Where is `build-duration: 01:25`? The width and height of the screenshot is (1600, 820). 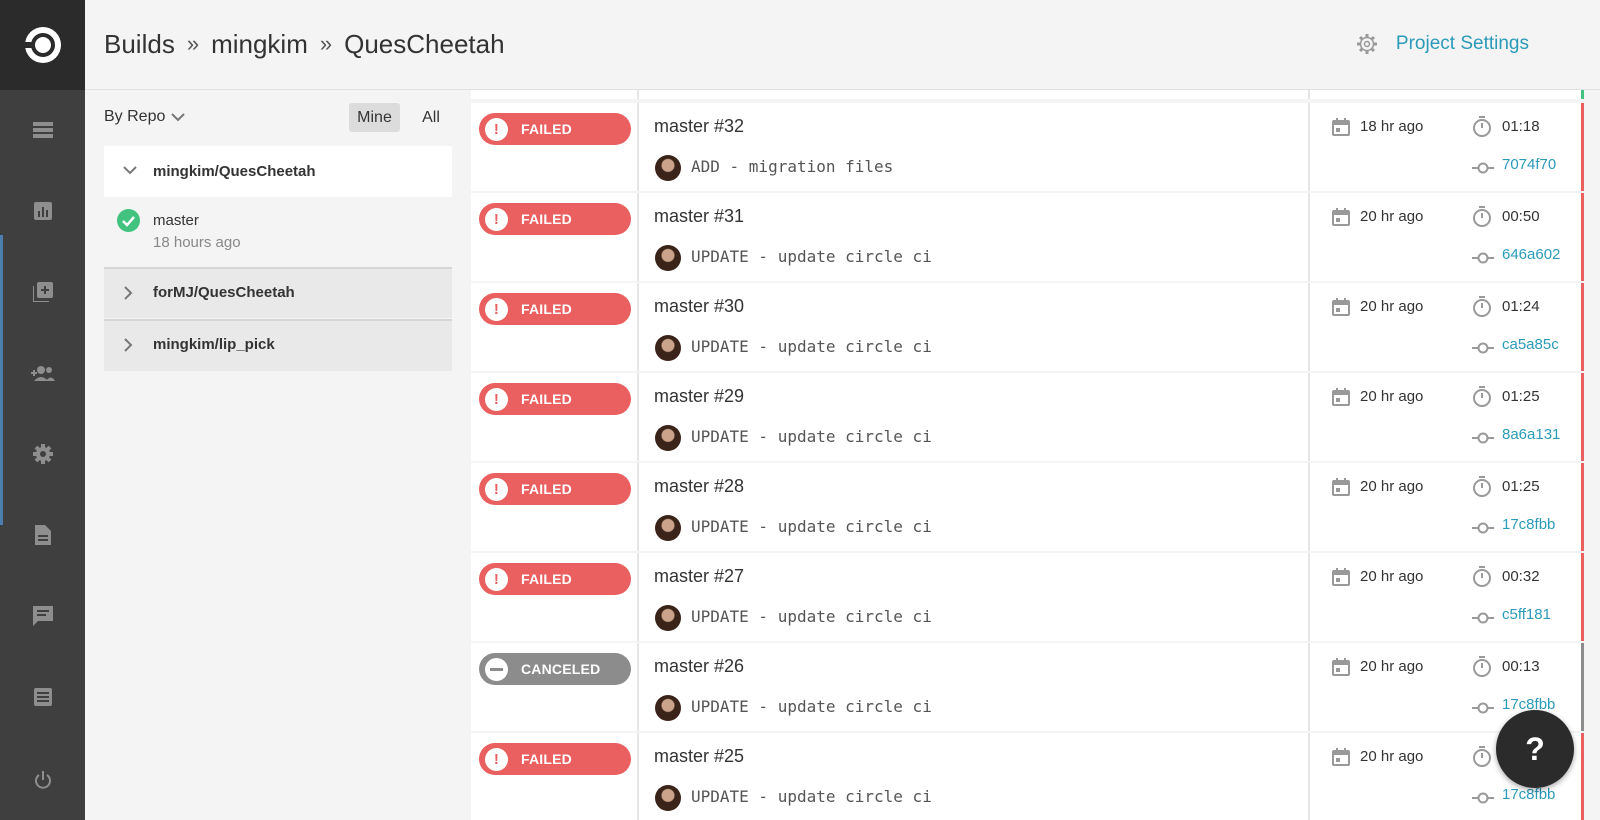
build-duration: 01:25 is located at coordinates (1521, 486).